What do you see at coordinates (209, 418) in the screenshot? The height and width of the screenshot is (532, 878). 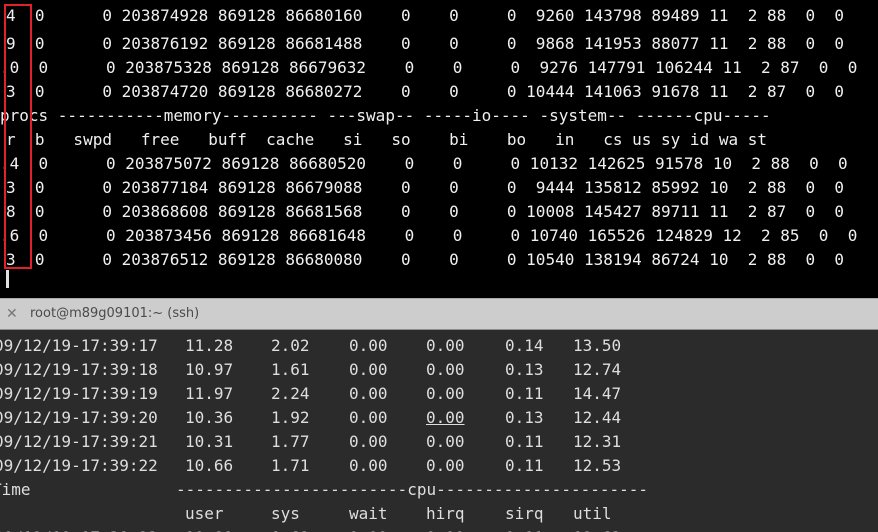 I see `cell-user: 10.36` at bounding box center [209, 418].